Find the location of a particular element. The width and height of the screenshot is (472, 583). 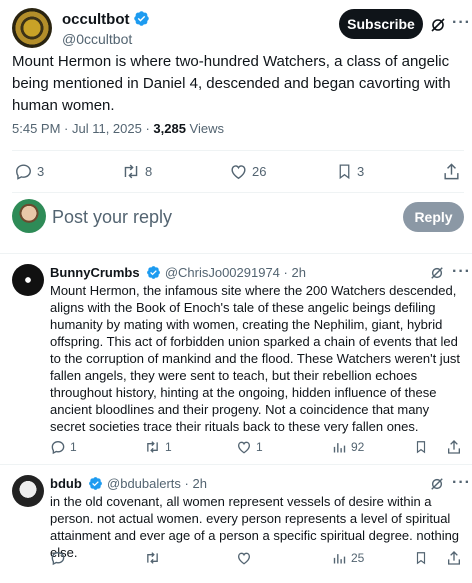

author-avatar is located at coordinates (32, 28).